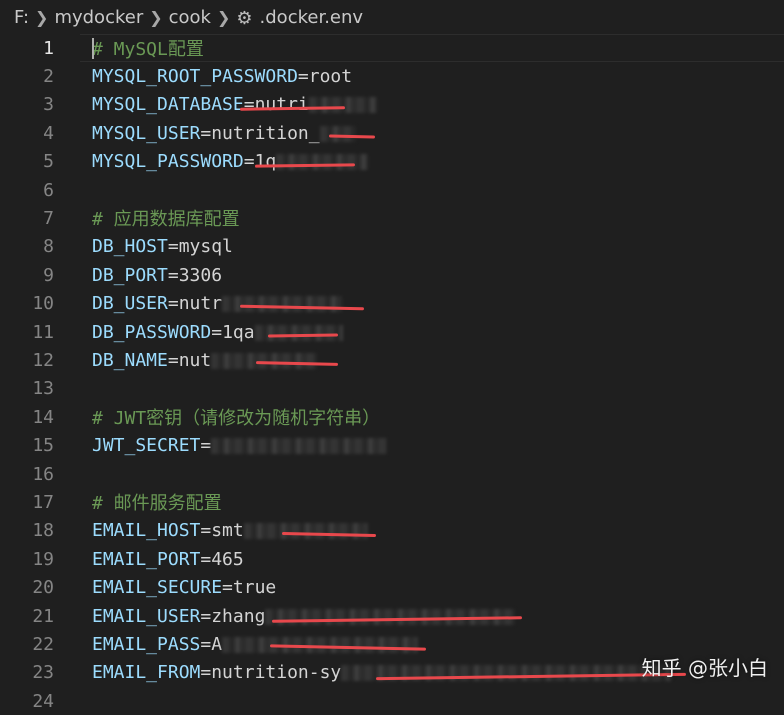 This screenshot has height=715, width=784. I want to click on code-line: 3 MYSQL_DATABASE=nutri, so click(392, 105).